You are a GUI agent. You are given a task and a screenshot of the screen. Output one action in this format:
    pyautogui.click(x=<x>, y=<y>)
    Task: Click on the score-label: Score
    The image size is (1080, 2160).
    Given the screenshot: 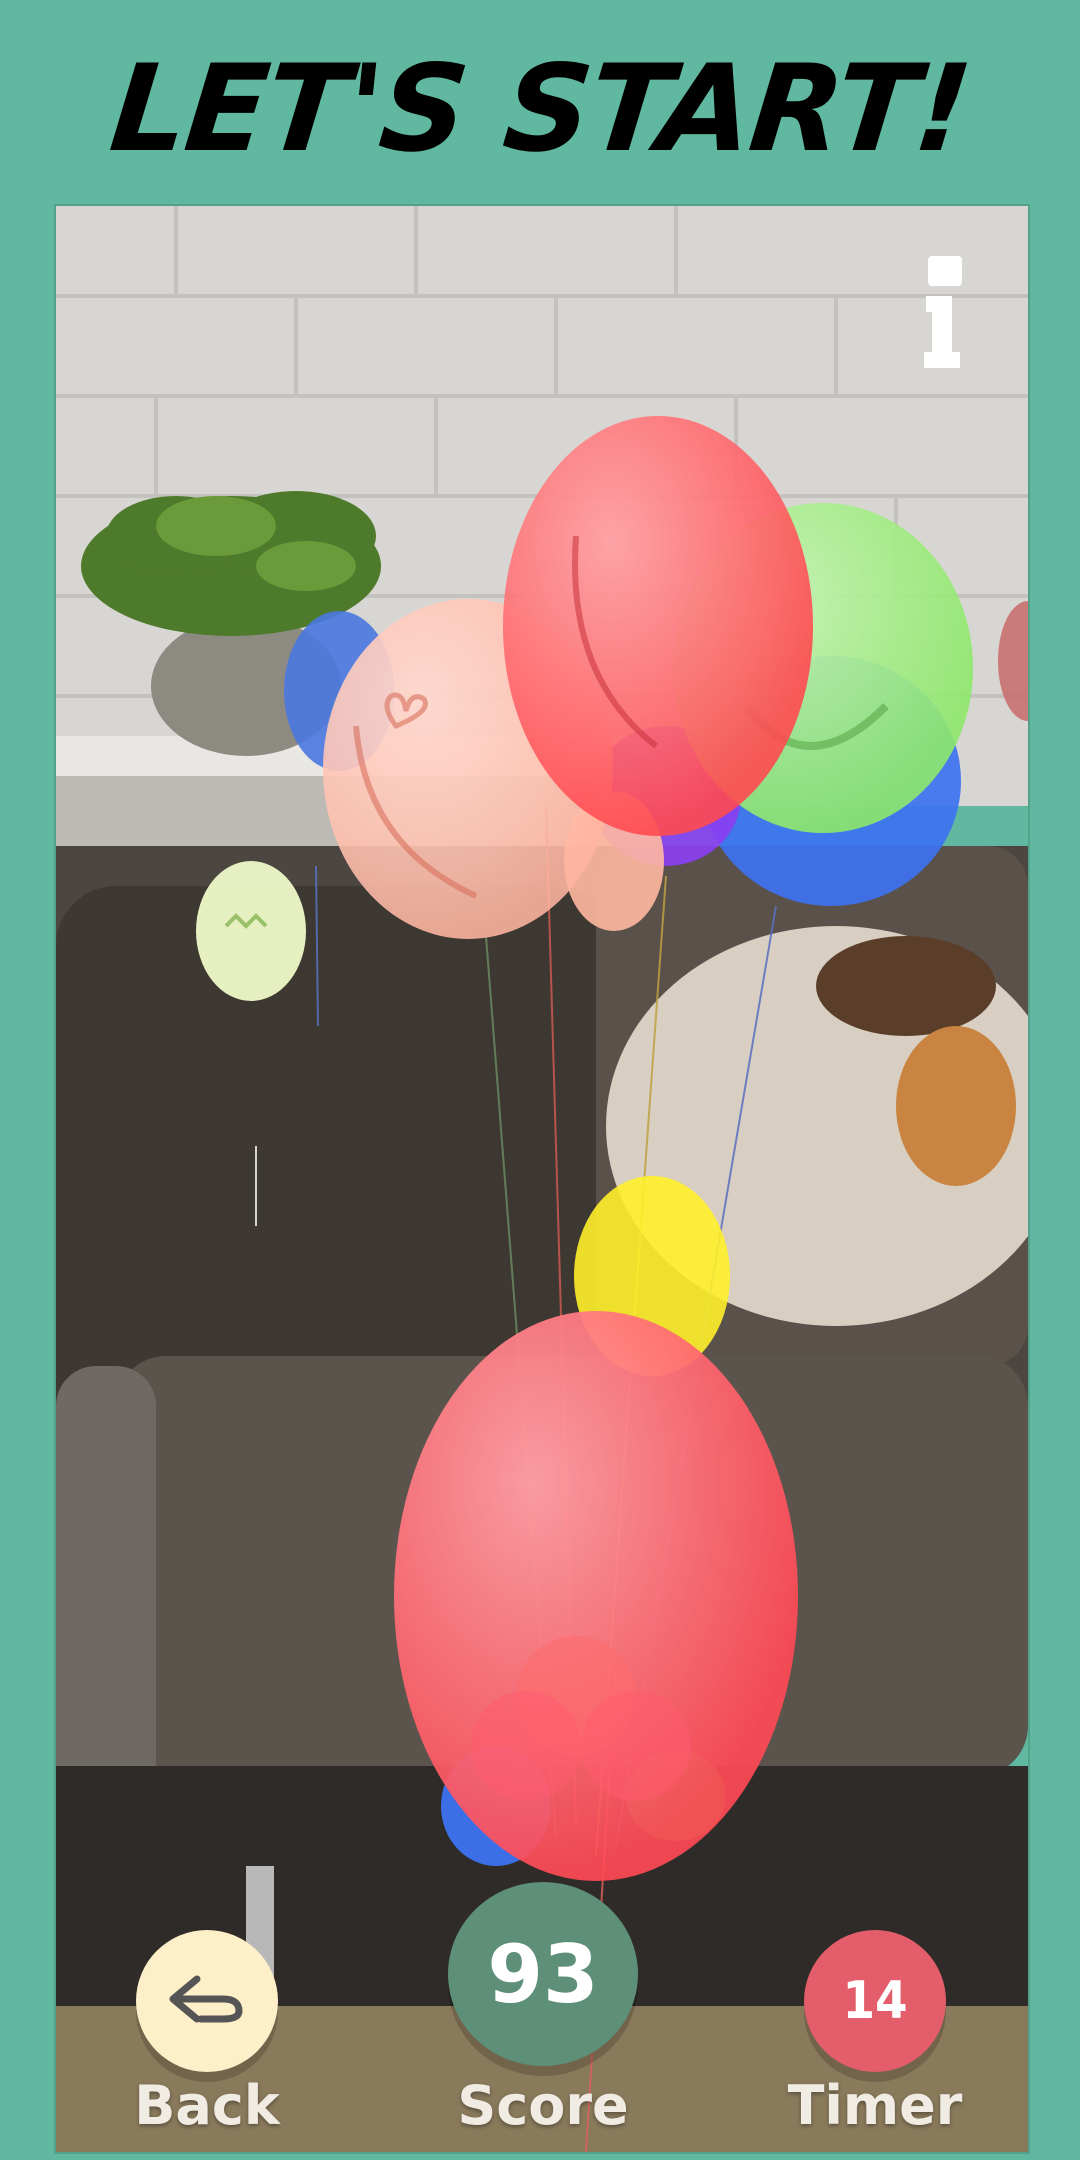 What is the action you would take?
    pyautogui.click(x=543, y=2105)
    